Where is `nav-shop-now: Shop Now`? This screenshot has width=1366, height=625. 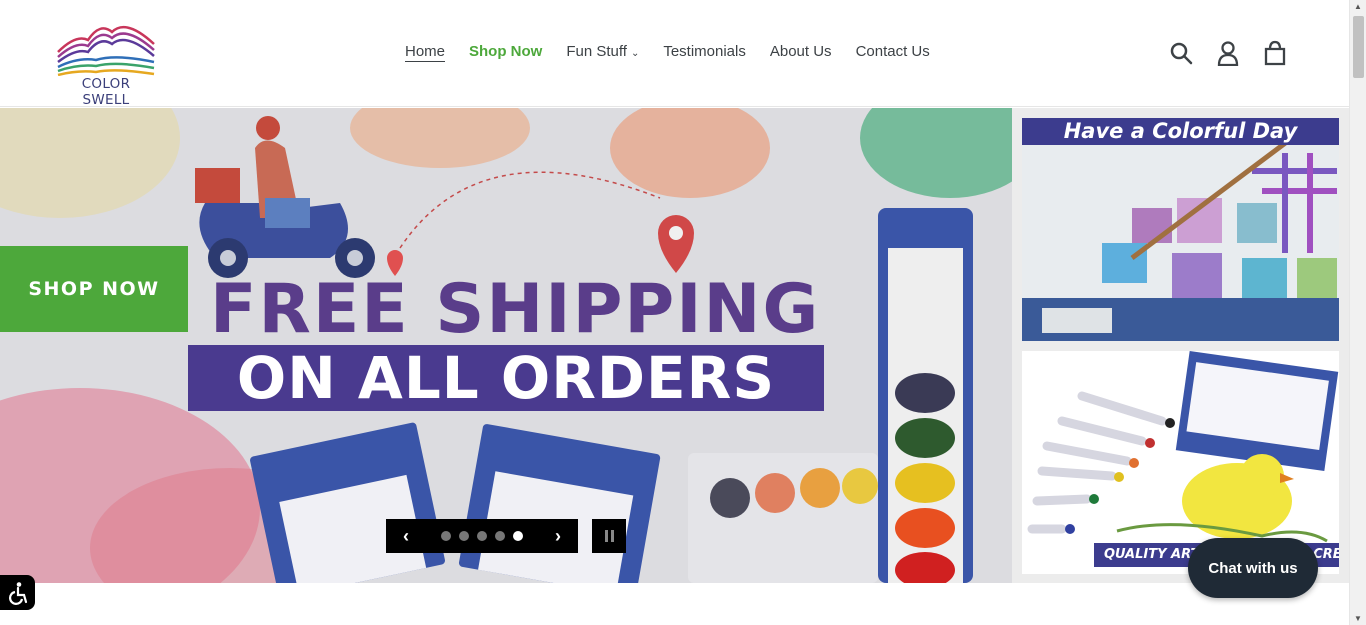
nav-shop-now: Shop Now is located at coordinates (505, 52).